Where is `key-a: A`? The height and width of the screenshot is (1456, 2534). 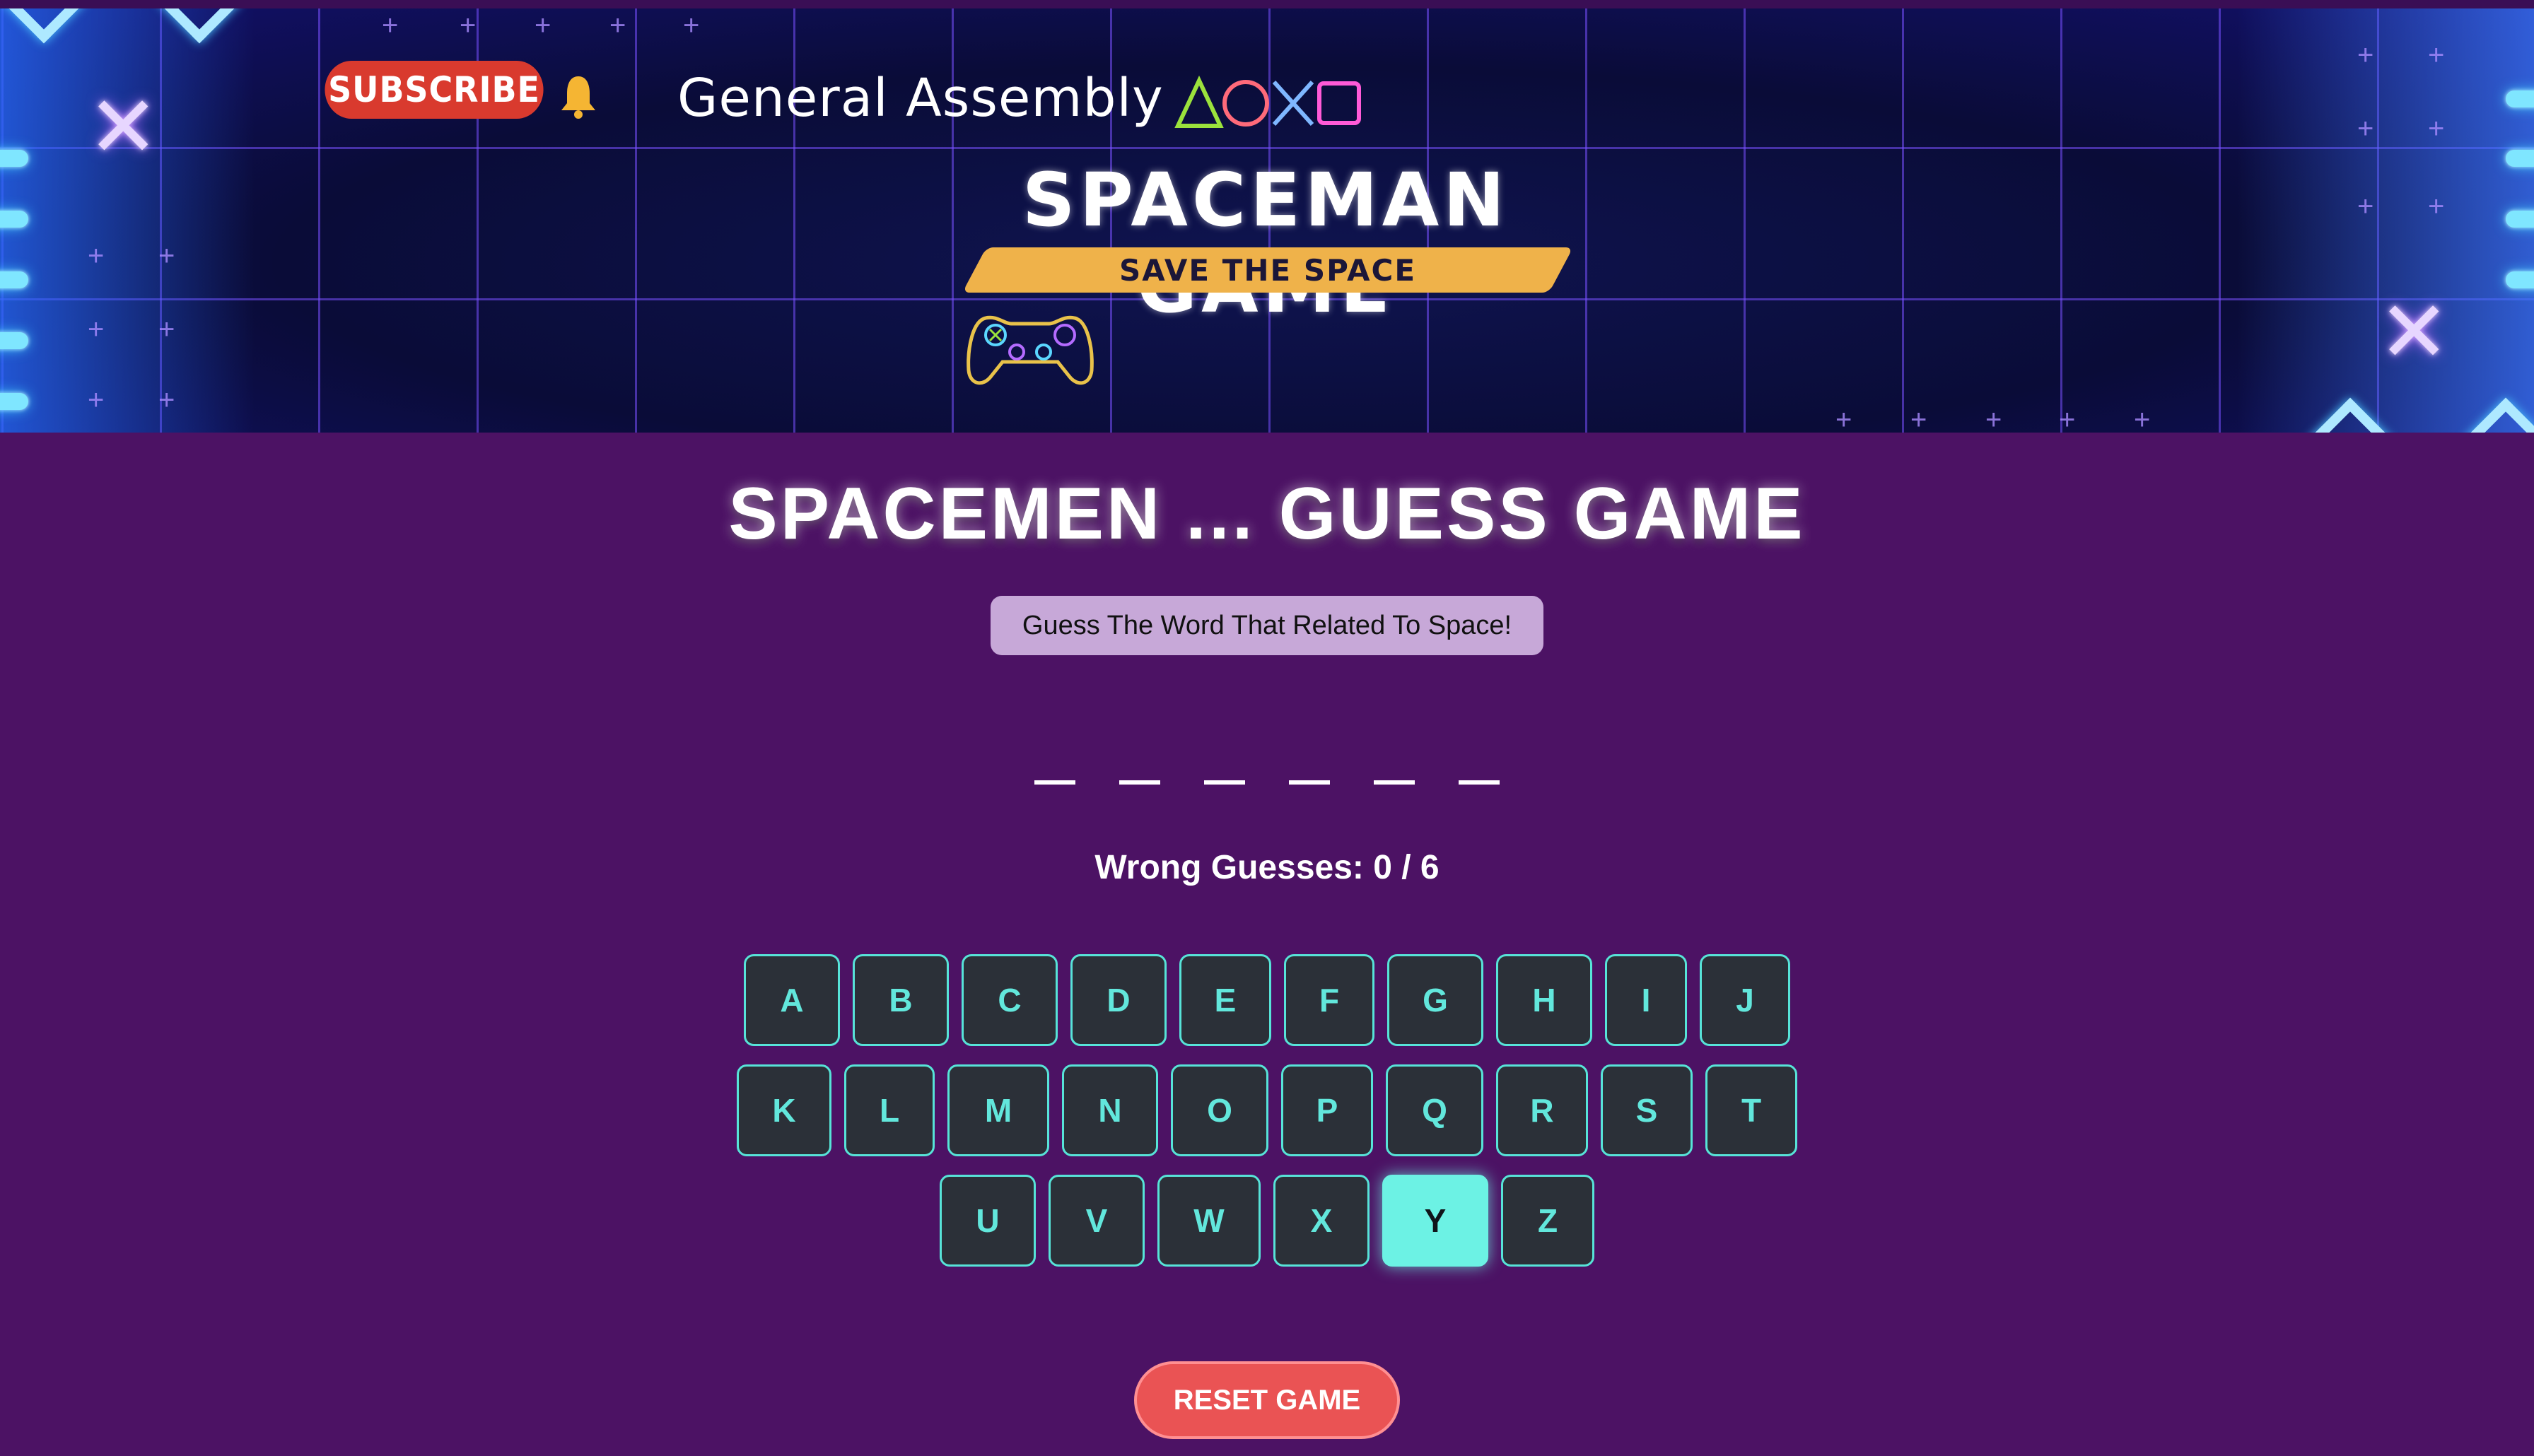
key-a: A is located at coordinates (792, 1000).